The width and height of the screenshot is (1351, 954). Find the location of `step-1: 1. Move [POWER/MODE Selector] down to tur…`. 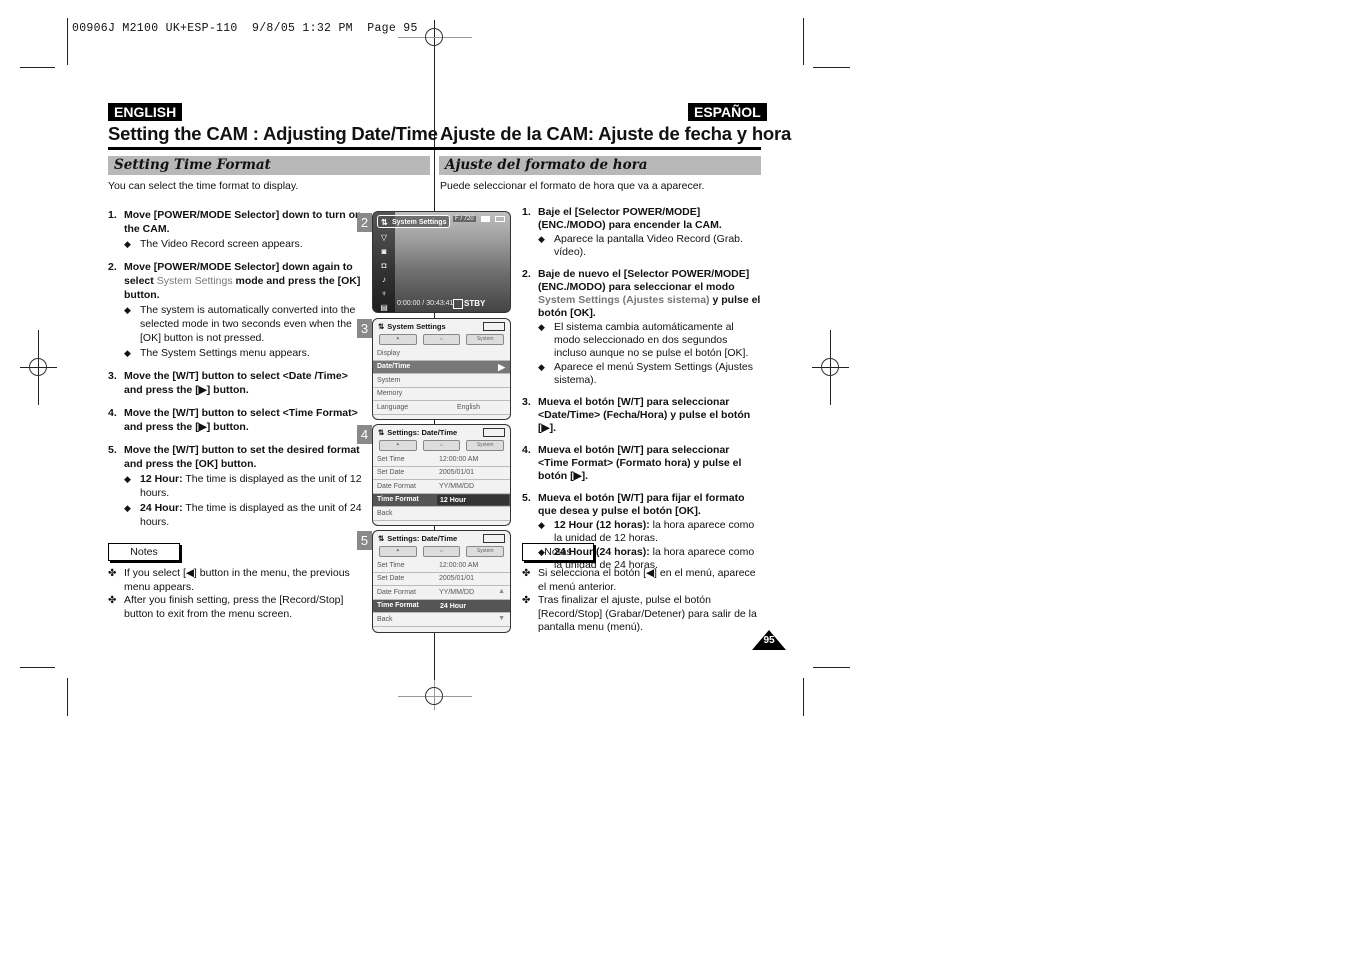

step-1: 1. Move [POWER/MODE Selector] down to tur… is located at coordinates (237, 229).